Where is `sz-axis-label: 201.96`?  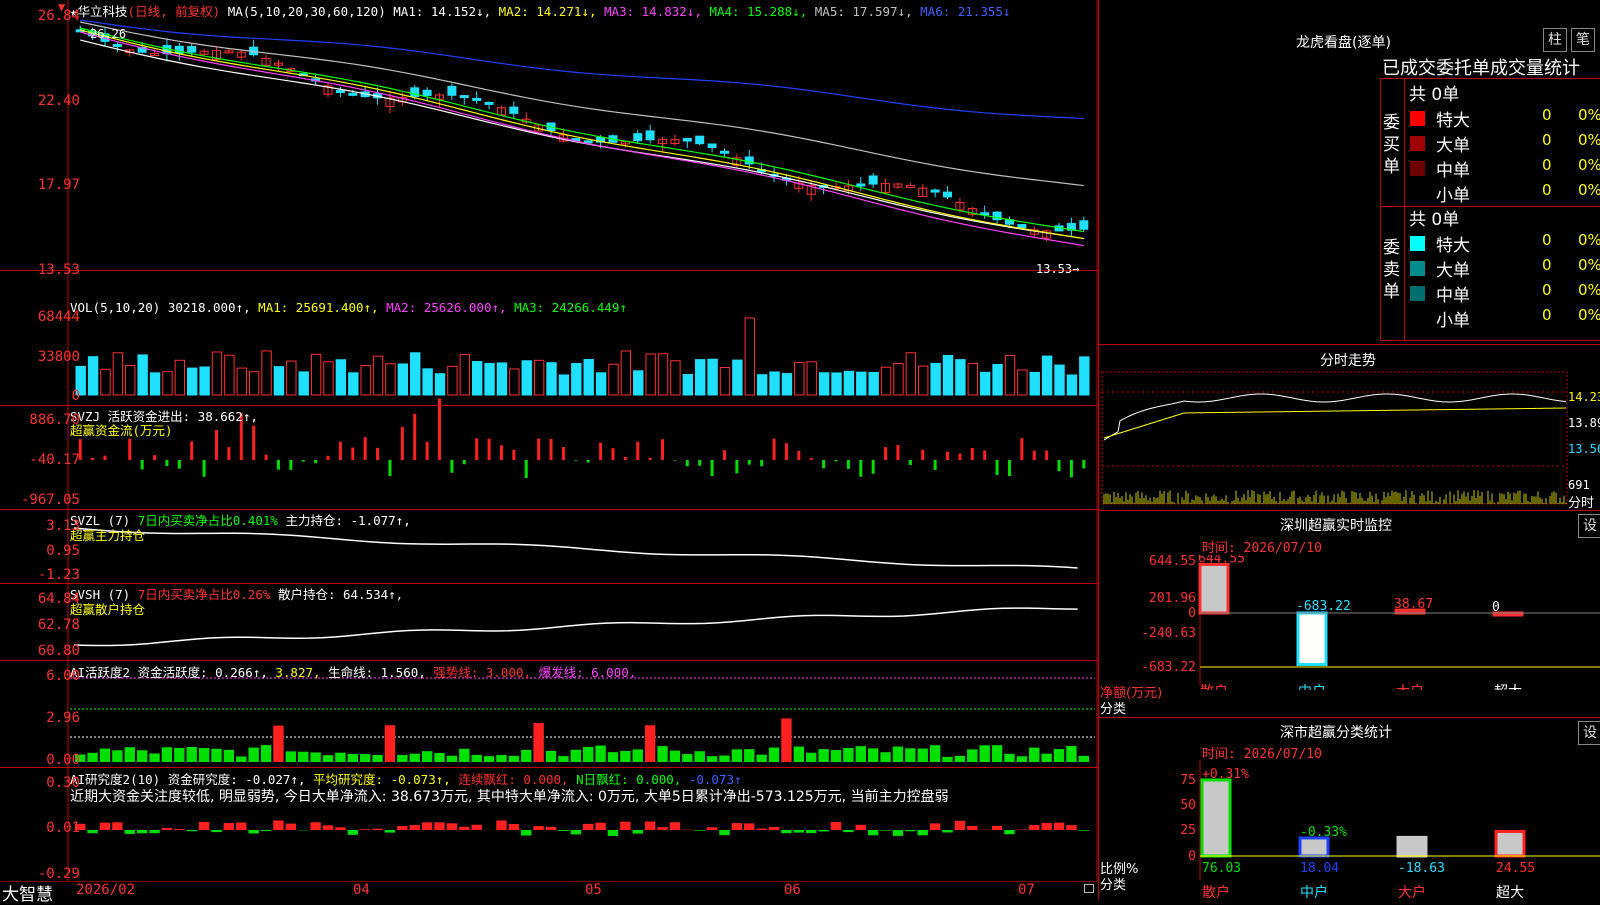 sz-axis-label: 201.96 is located at coordinates (1172, 598).